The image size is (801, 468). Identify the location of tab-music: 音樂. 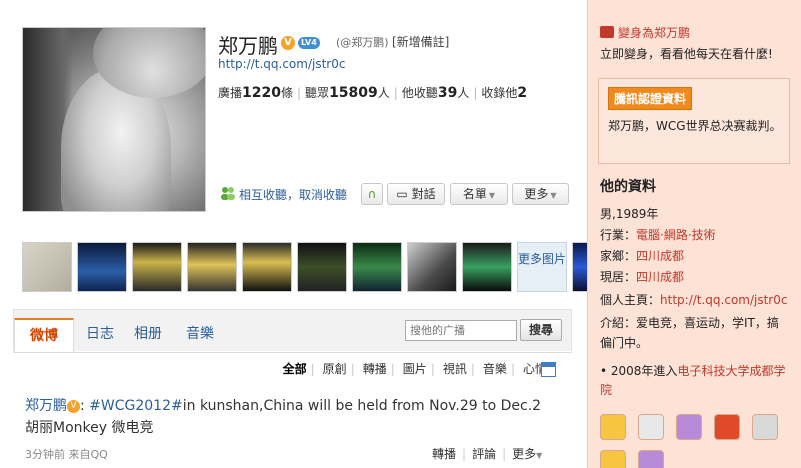
(200, 334).